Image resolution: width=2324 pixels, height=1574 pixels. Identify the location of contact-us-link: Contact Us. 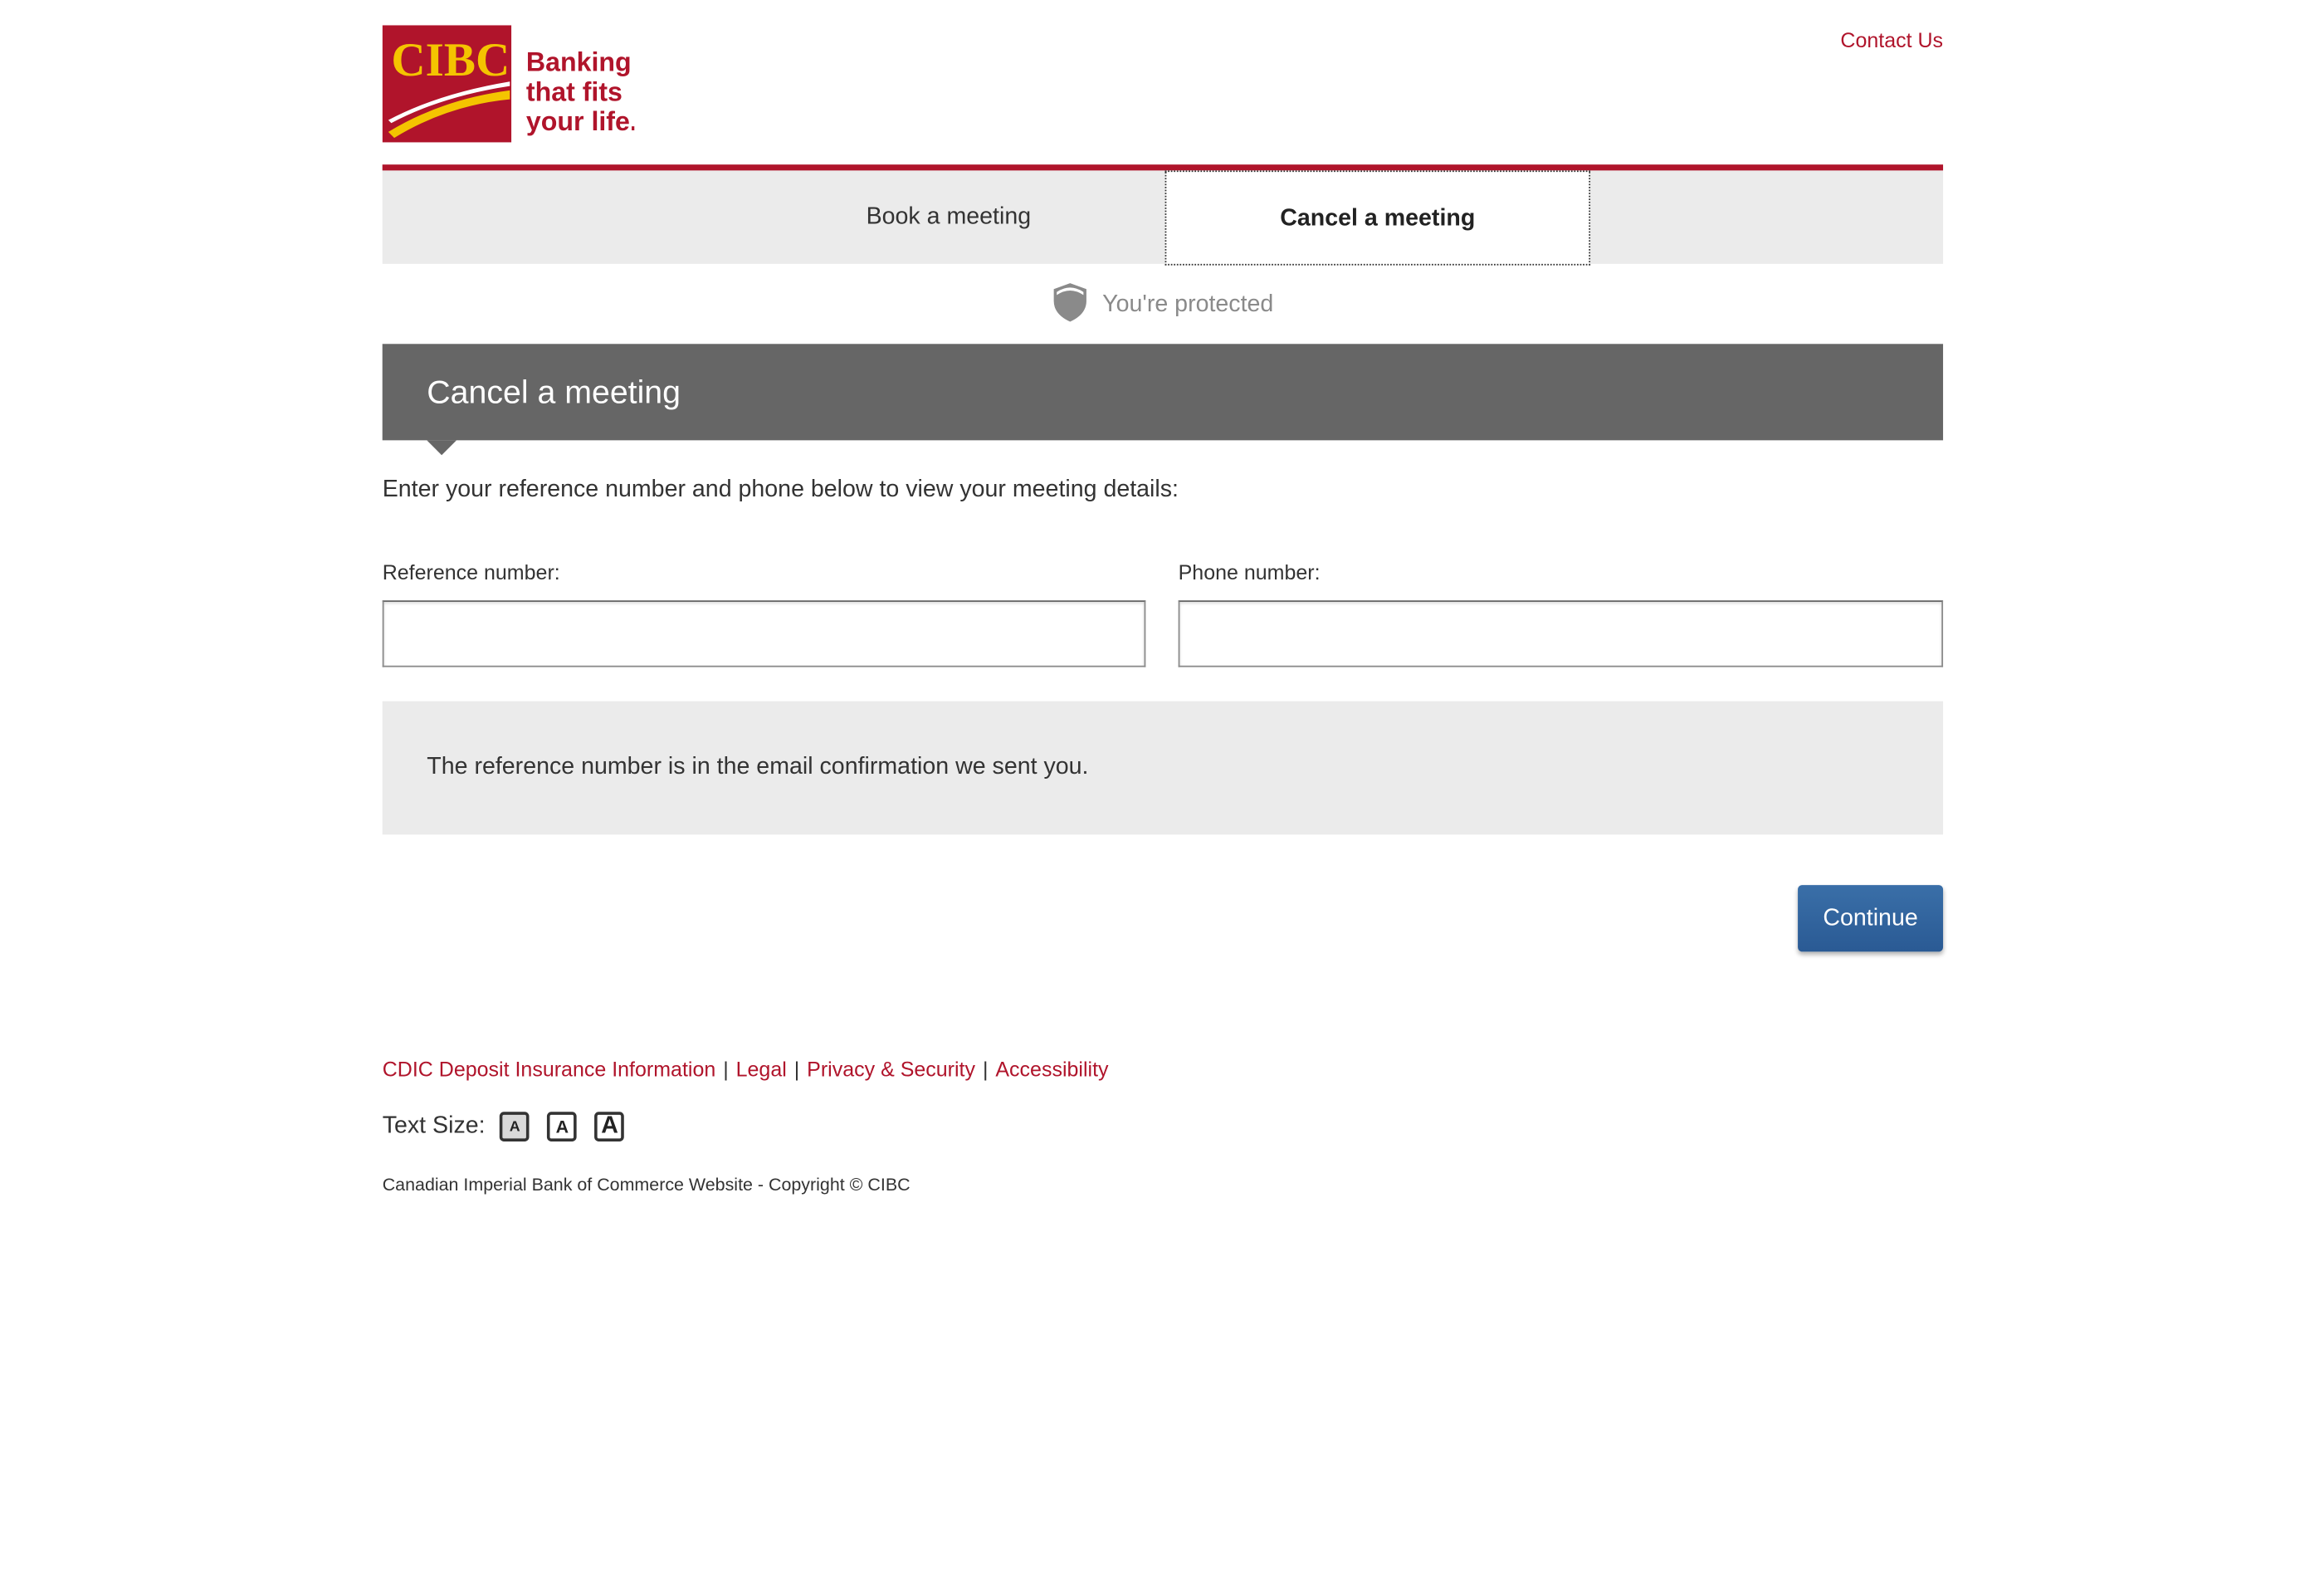
(1892, 40).